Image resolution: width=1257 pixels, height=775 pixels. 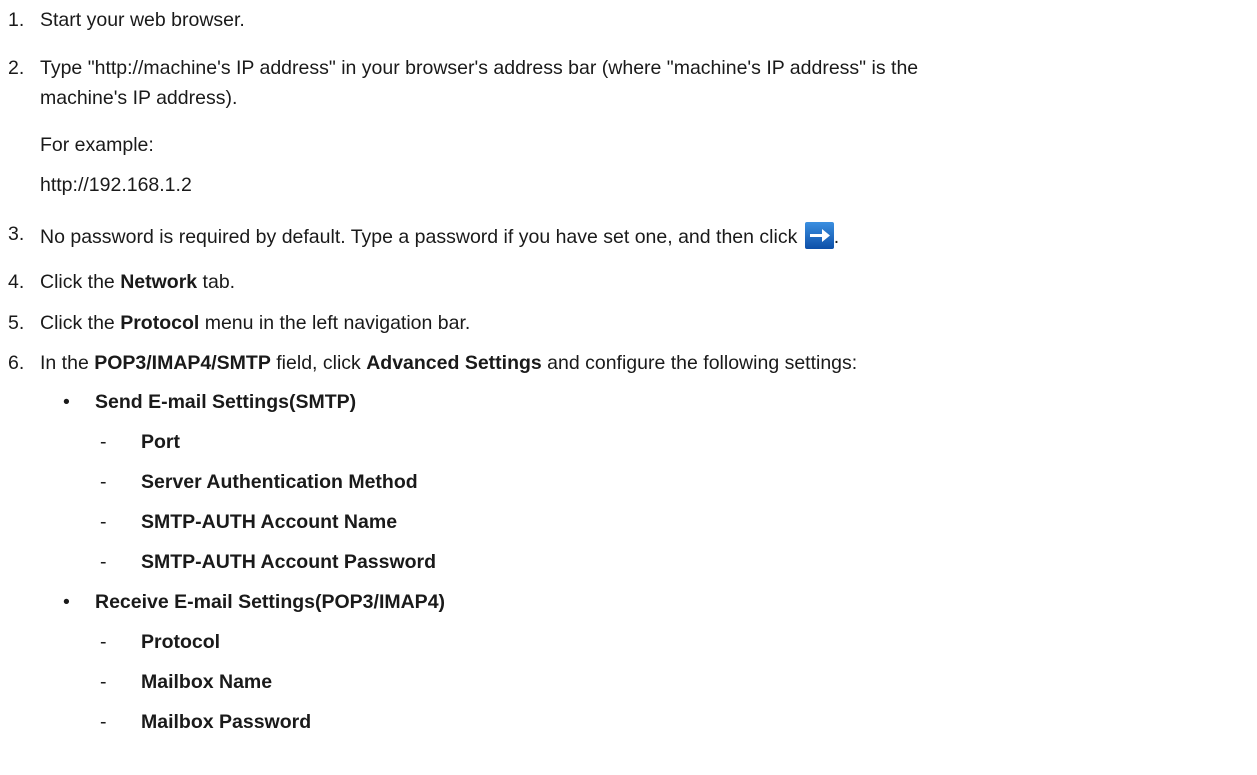 What do you see at coordinates (16, 234) in the screenshot?
I see `step-number: 3.` at bounding box center [16, 234].